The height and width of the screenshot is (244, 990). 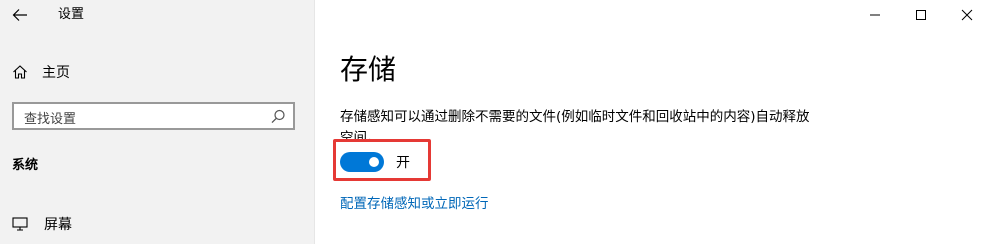 I want to click on configure-storage-sense-link: 配置存储感知或立即运行, so click(x=414, y=202).